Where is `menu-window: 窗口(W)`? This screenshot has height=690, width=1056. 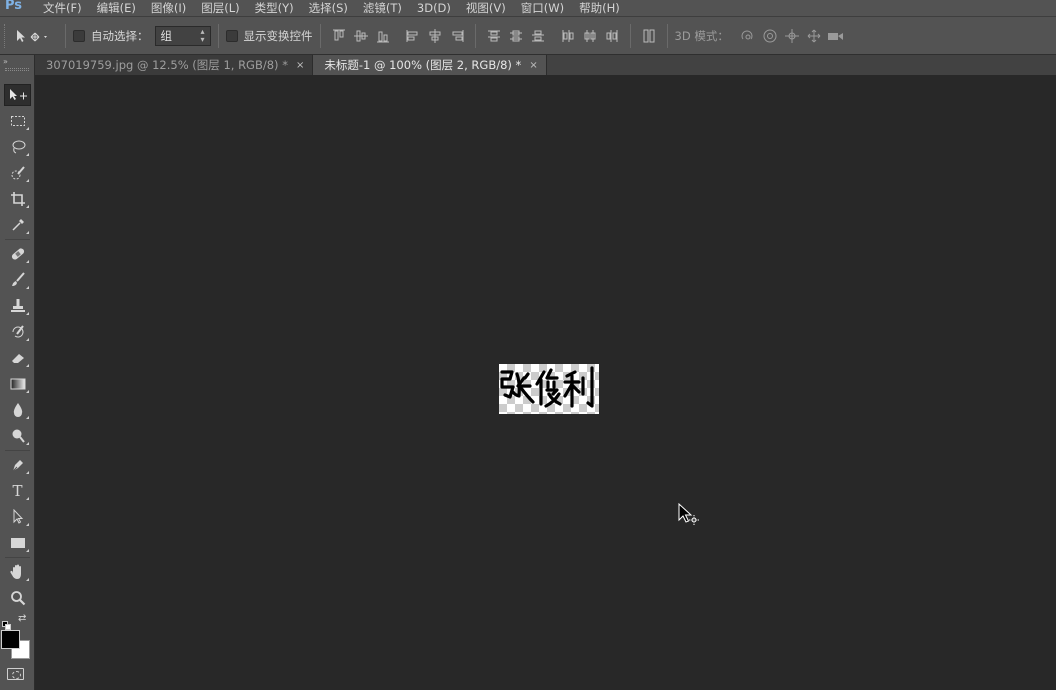
menu-window: 窗口(W) is located at coordinates (543, 8).